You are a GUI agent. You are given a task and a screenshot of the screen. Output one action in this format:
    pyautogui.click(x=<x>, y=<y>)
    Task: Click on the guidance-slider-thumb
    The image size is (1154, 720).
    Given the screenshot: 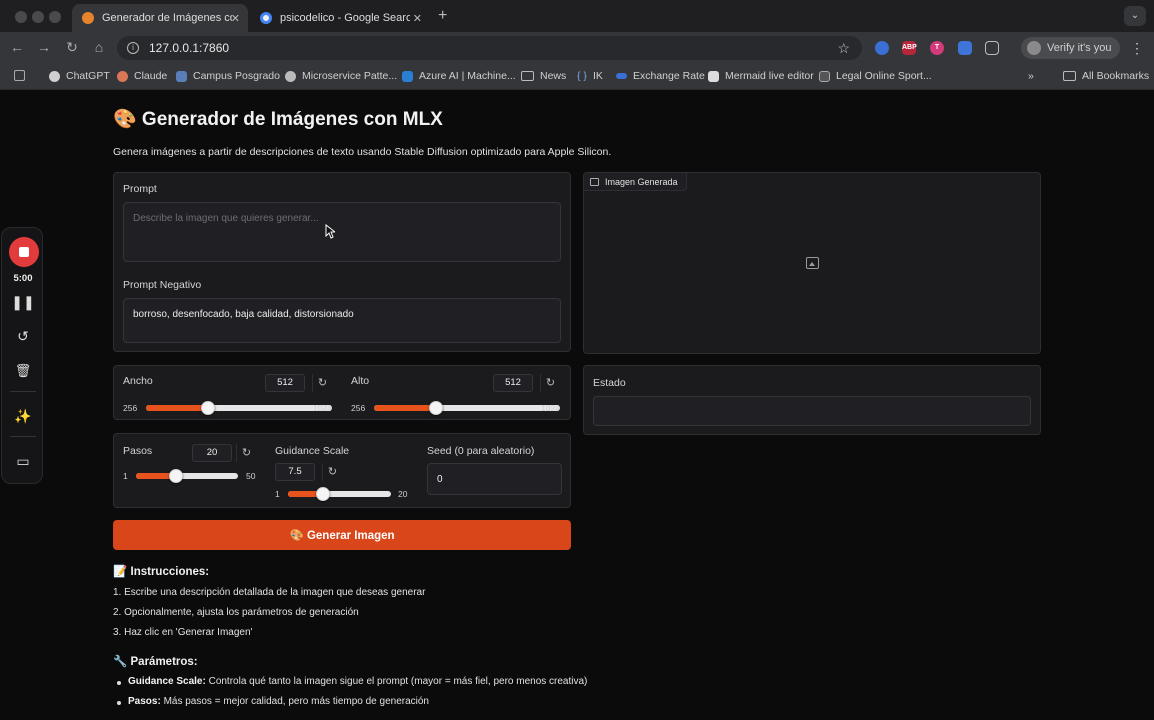 What is the action you would take?
    pyautogui.click(x=323, y=494)
    